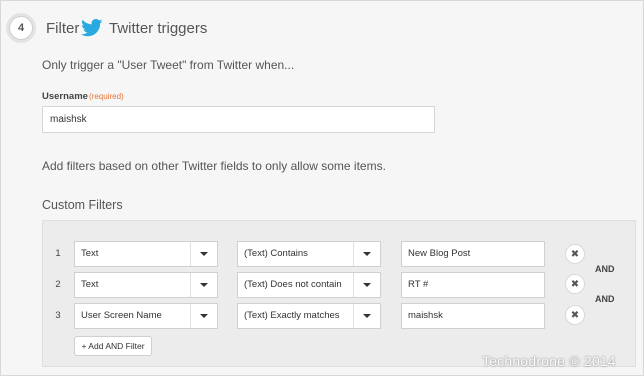  I want to click on filter-field-value: User Screen Name, so click(121, 315).